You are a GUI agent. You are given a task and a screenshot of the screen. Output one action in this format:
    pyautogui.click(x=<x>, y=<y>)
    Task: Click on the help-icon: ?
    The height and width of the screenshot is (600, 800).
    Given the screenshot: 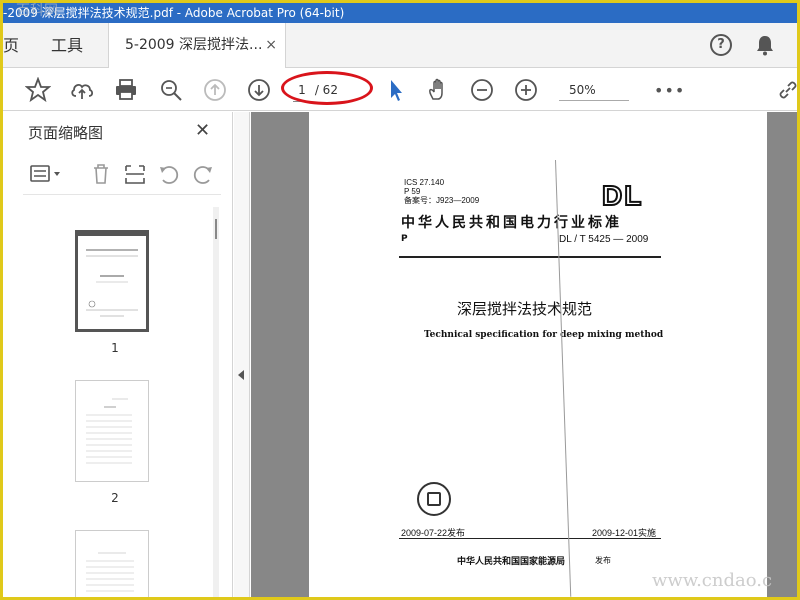 What is the action you would take?
    pyautogui.click(x=721, y=45)
    